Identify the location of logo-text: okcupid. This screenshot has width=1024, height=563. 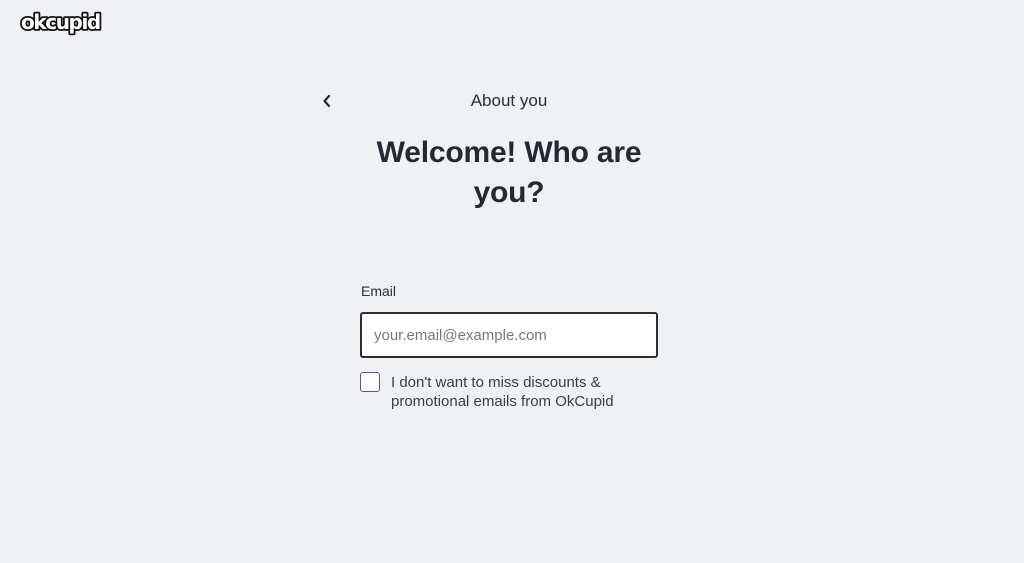
(60, 22).